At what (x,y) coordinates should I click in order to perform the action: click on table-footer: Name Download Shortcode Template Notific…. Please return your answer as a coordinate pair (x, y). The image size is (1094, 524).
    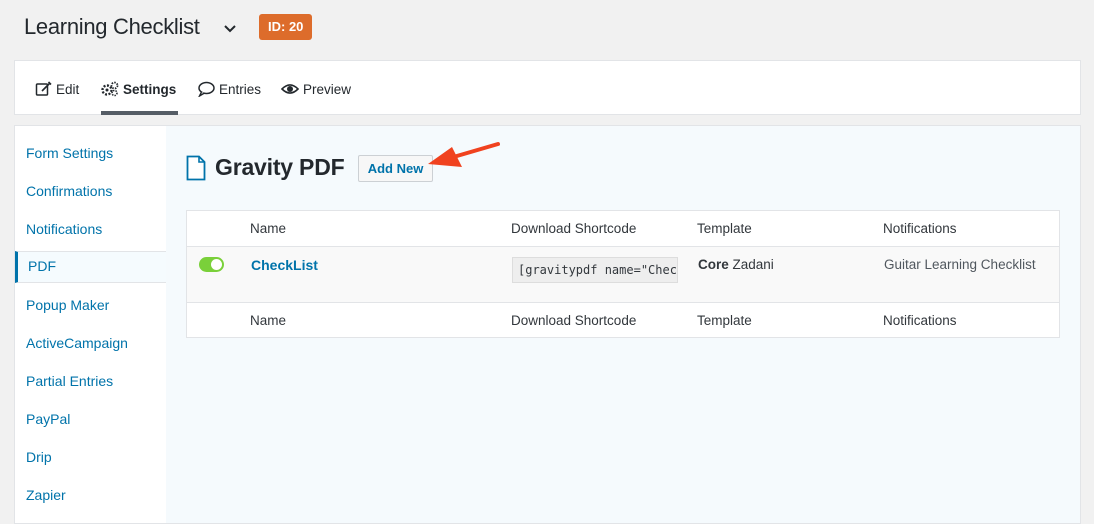
    Looking at the image, I should click on (623, 320).